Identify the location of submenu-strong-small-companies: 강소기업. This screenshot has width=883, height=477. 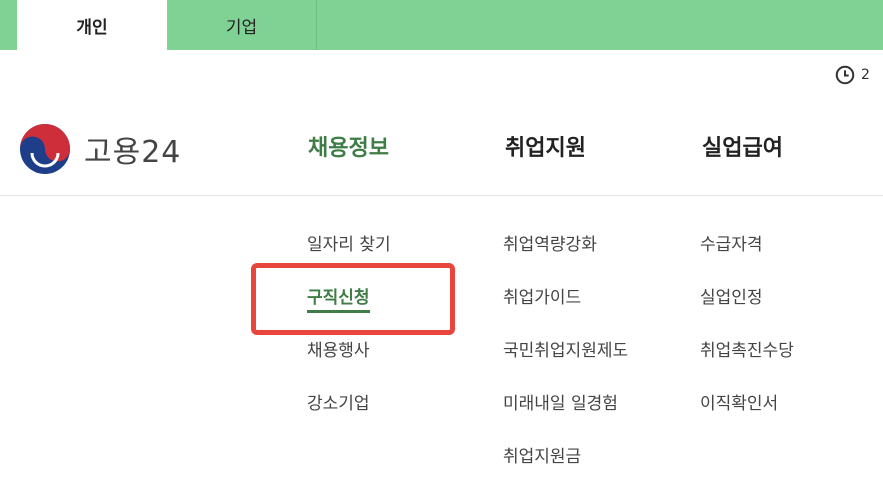
(338, 401).